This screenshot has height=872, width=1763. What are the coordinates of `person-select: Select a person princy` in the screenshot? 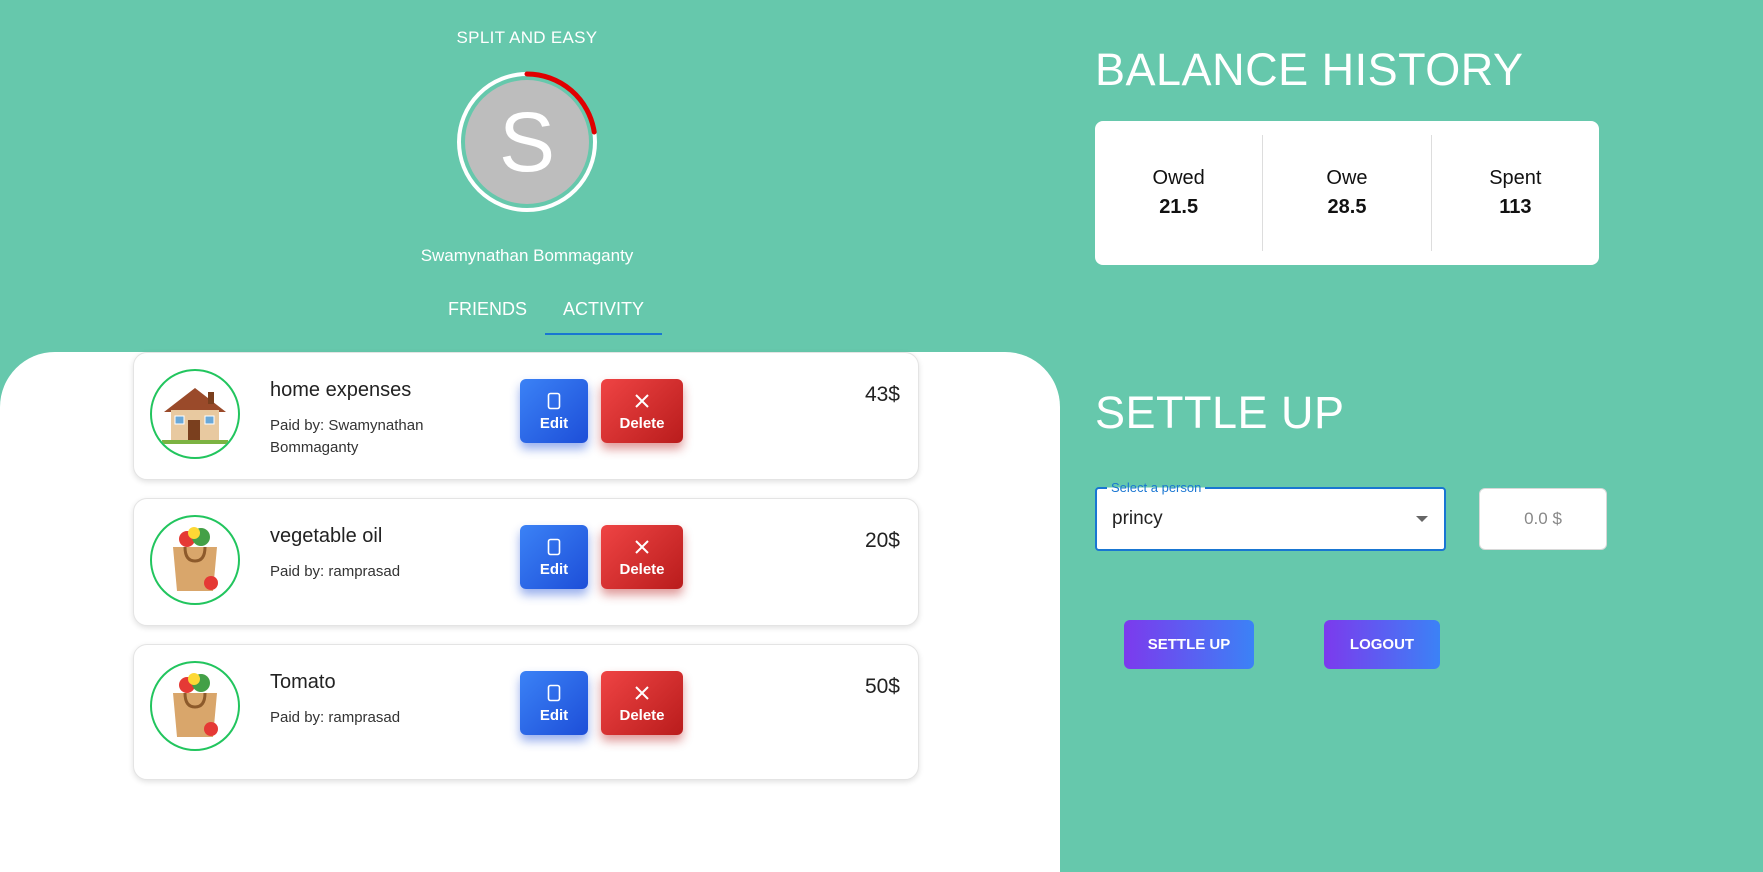 It's located at (1270, 515).